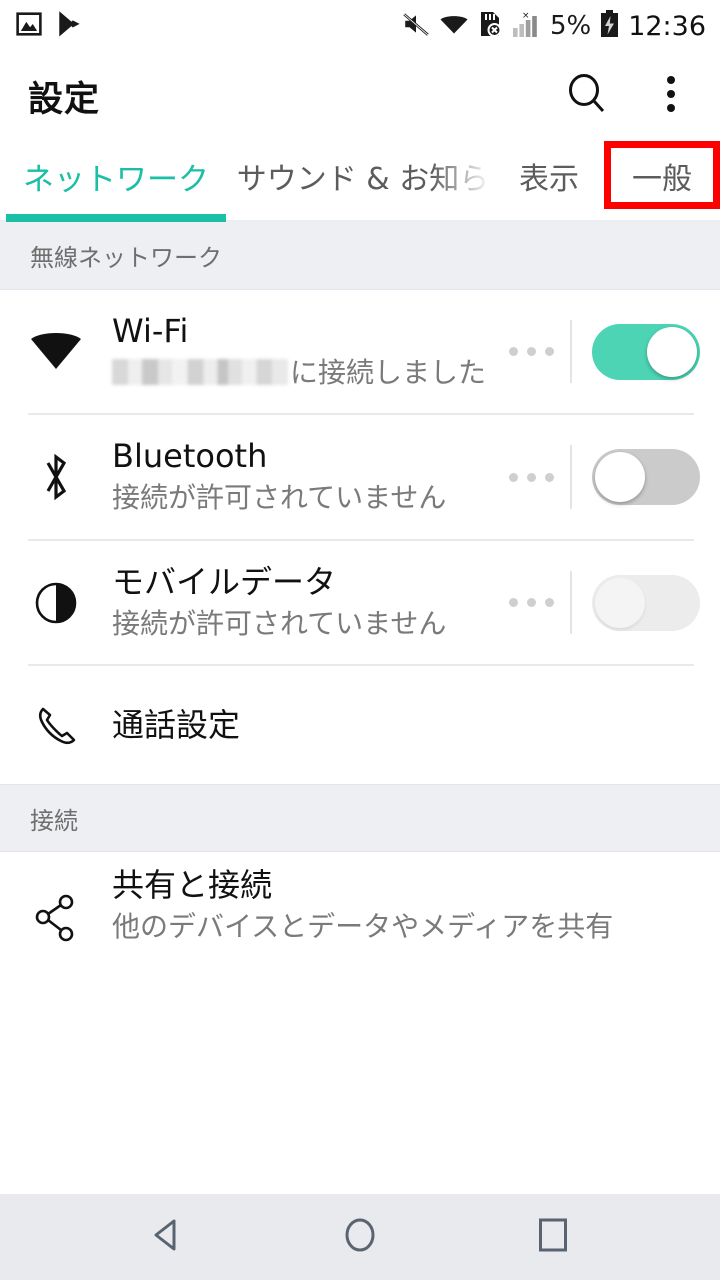  I want to click on bluetooth-row-text: Bluetooth 接続が許可されていません, so click(302, 476).